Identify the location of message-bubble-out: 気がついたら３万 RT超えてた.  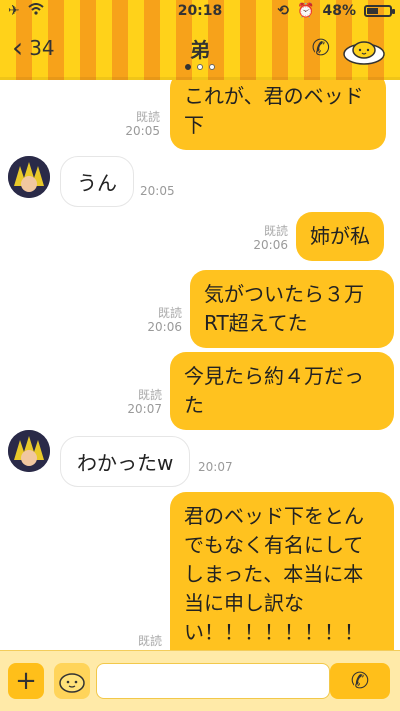
(292, 309).